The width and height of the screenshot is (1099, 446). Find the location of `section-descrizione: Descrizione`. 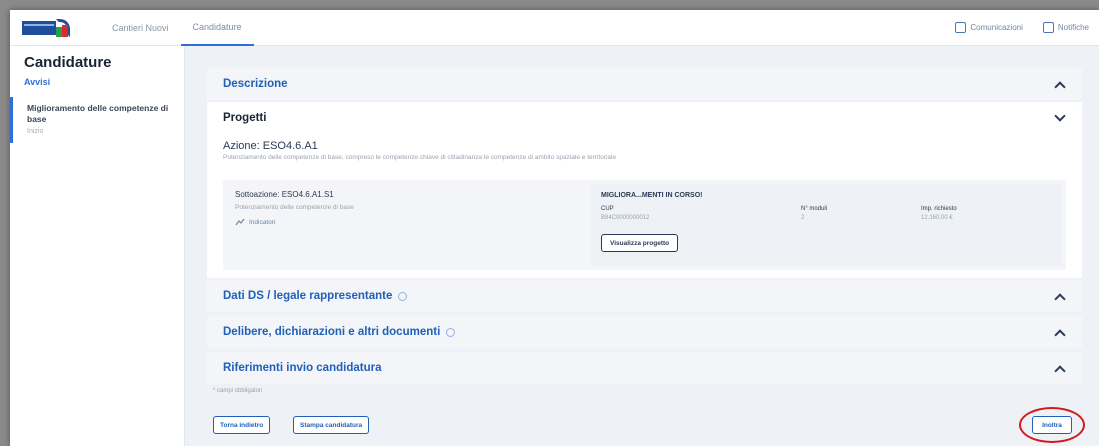

section-descrizione: Descrizione is located at coordinates (644, 84).